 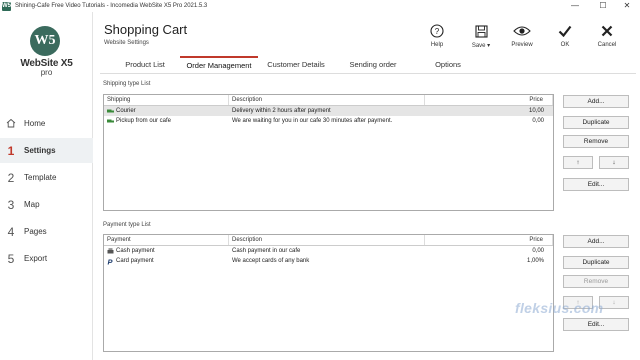 I want to click on shipping-section-label: Shipping type List, so click(x=127, y=84).